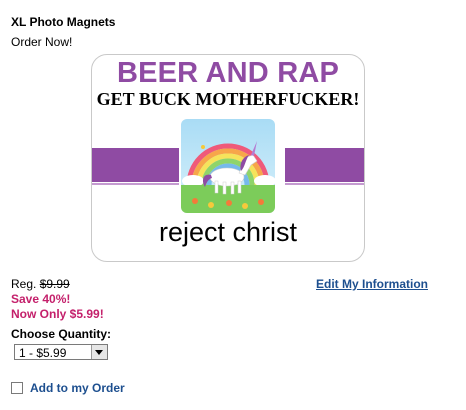 The image size is (466, 410). What do you see at coordinates (24, 284) in the screenshot?
I see `reg-prefix: Reg.` at bounding box center [24, 284].